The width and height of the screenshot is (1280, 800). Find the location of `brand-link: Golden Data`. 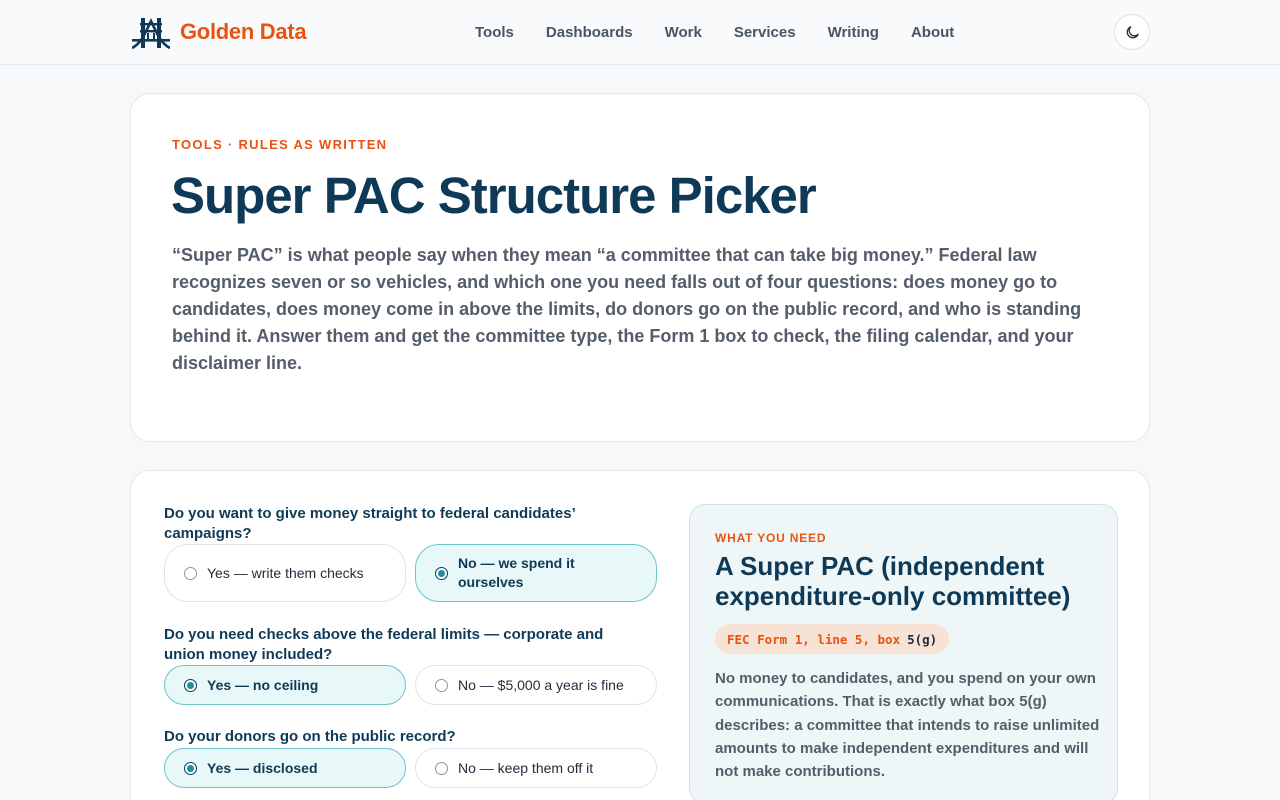

brand-link: Golden Data is located at coordinates (219, 32).